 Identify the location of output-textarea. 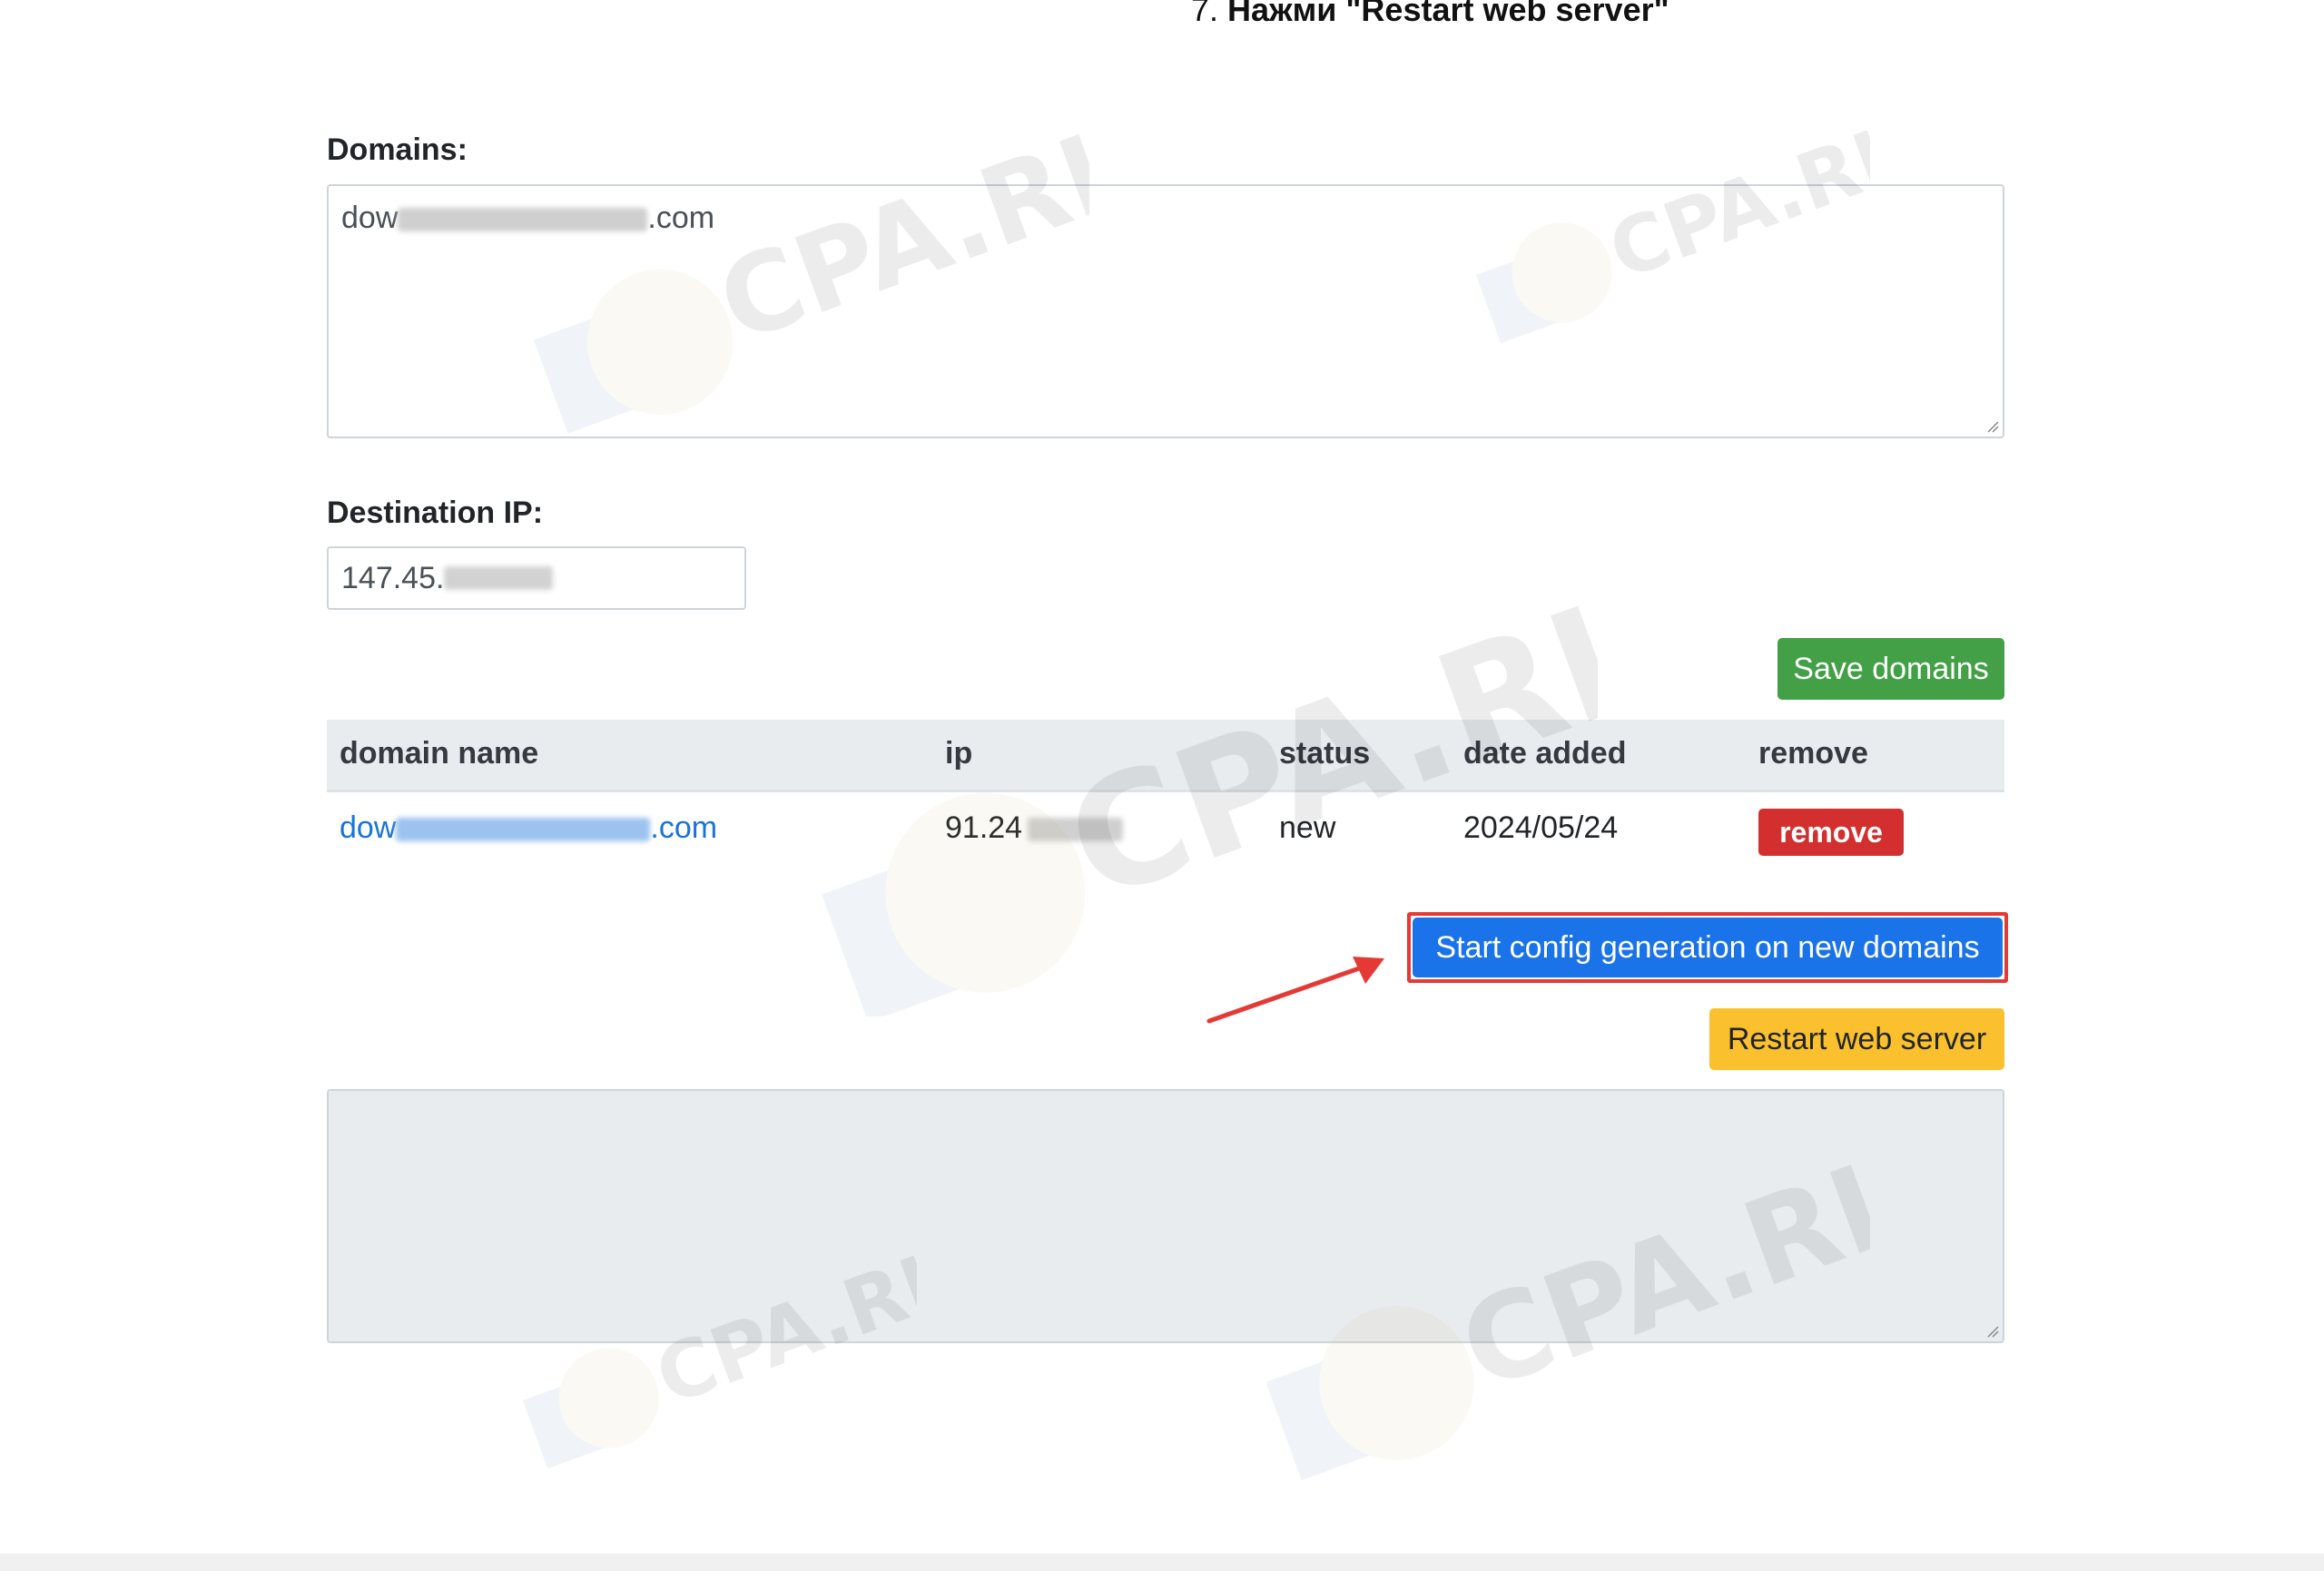
(1165, 1216).